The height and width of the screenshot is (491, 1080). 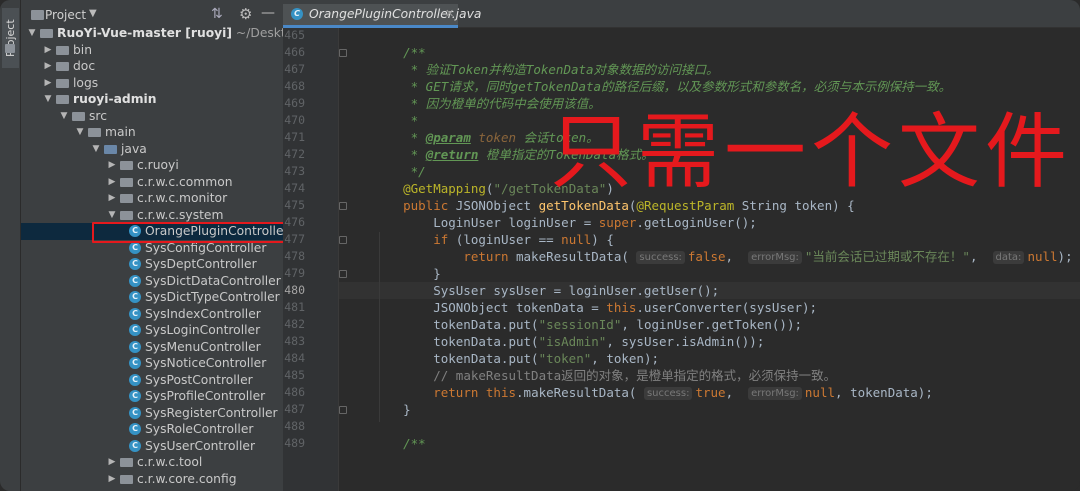 What do you see at coordinates (681, 14) in the screenshot?
I see `editor-tab-bar: C OrangePluginController.java ✕` at bounding box center [681, 14].